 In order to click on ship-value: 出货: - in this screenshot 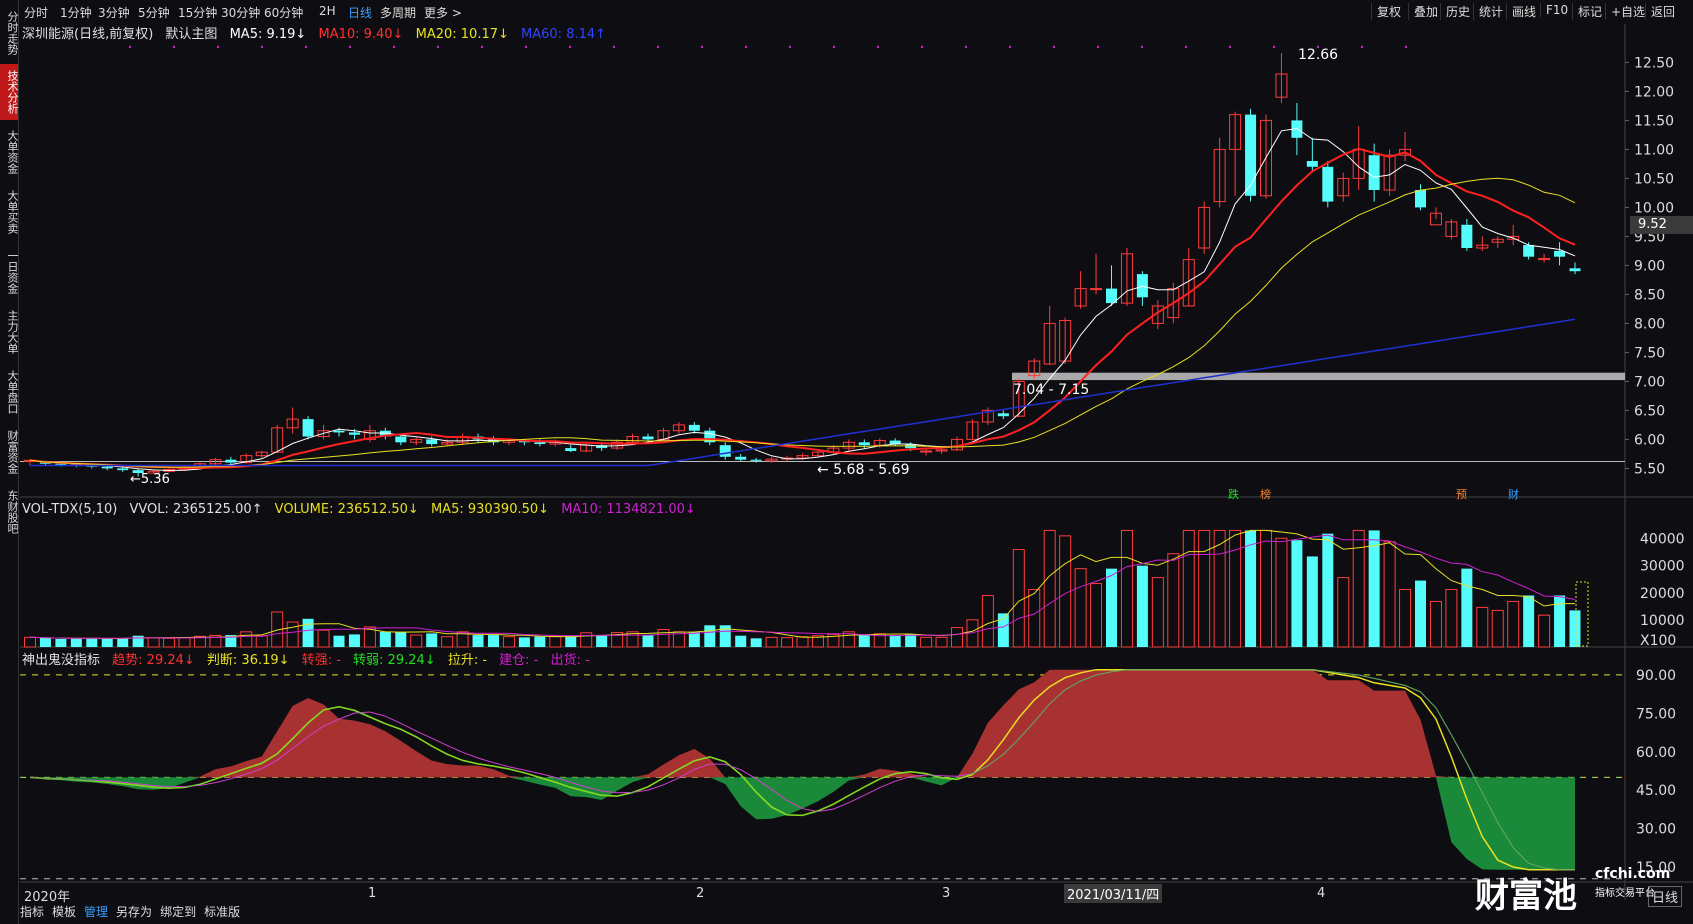, I will do `click(570, 660)`.